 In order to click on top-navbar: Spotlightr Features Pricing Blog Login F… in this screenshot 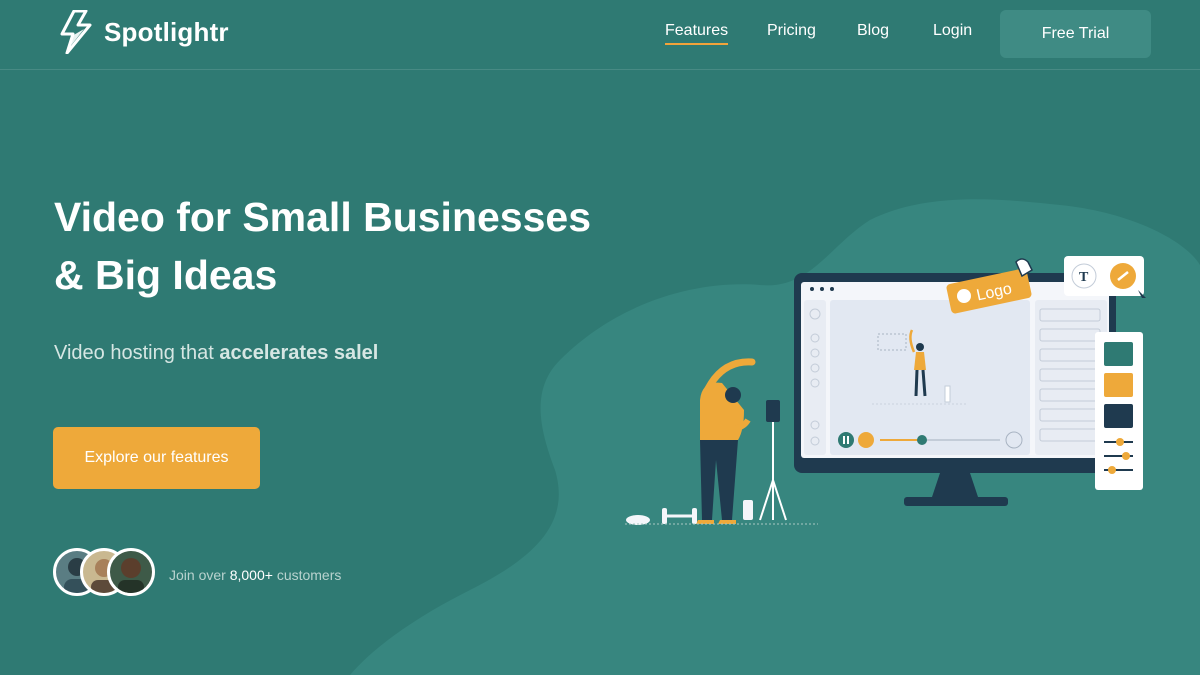, I will do `click(600, 35)`.